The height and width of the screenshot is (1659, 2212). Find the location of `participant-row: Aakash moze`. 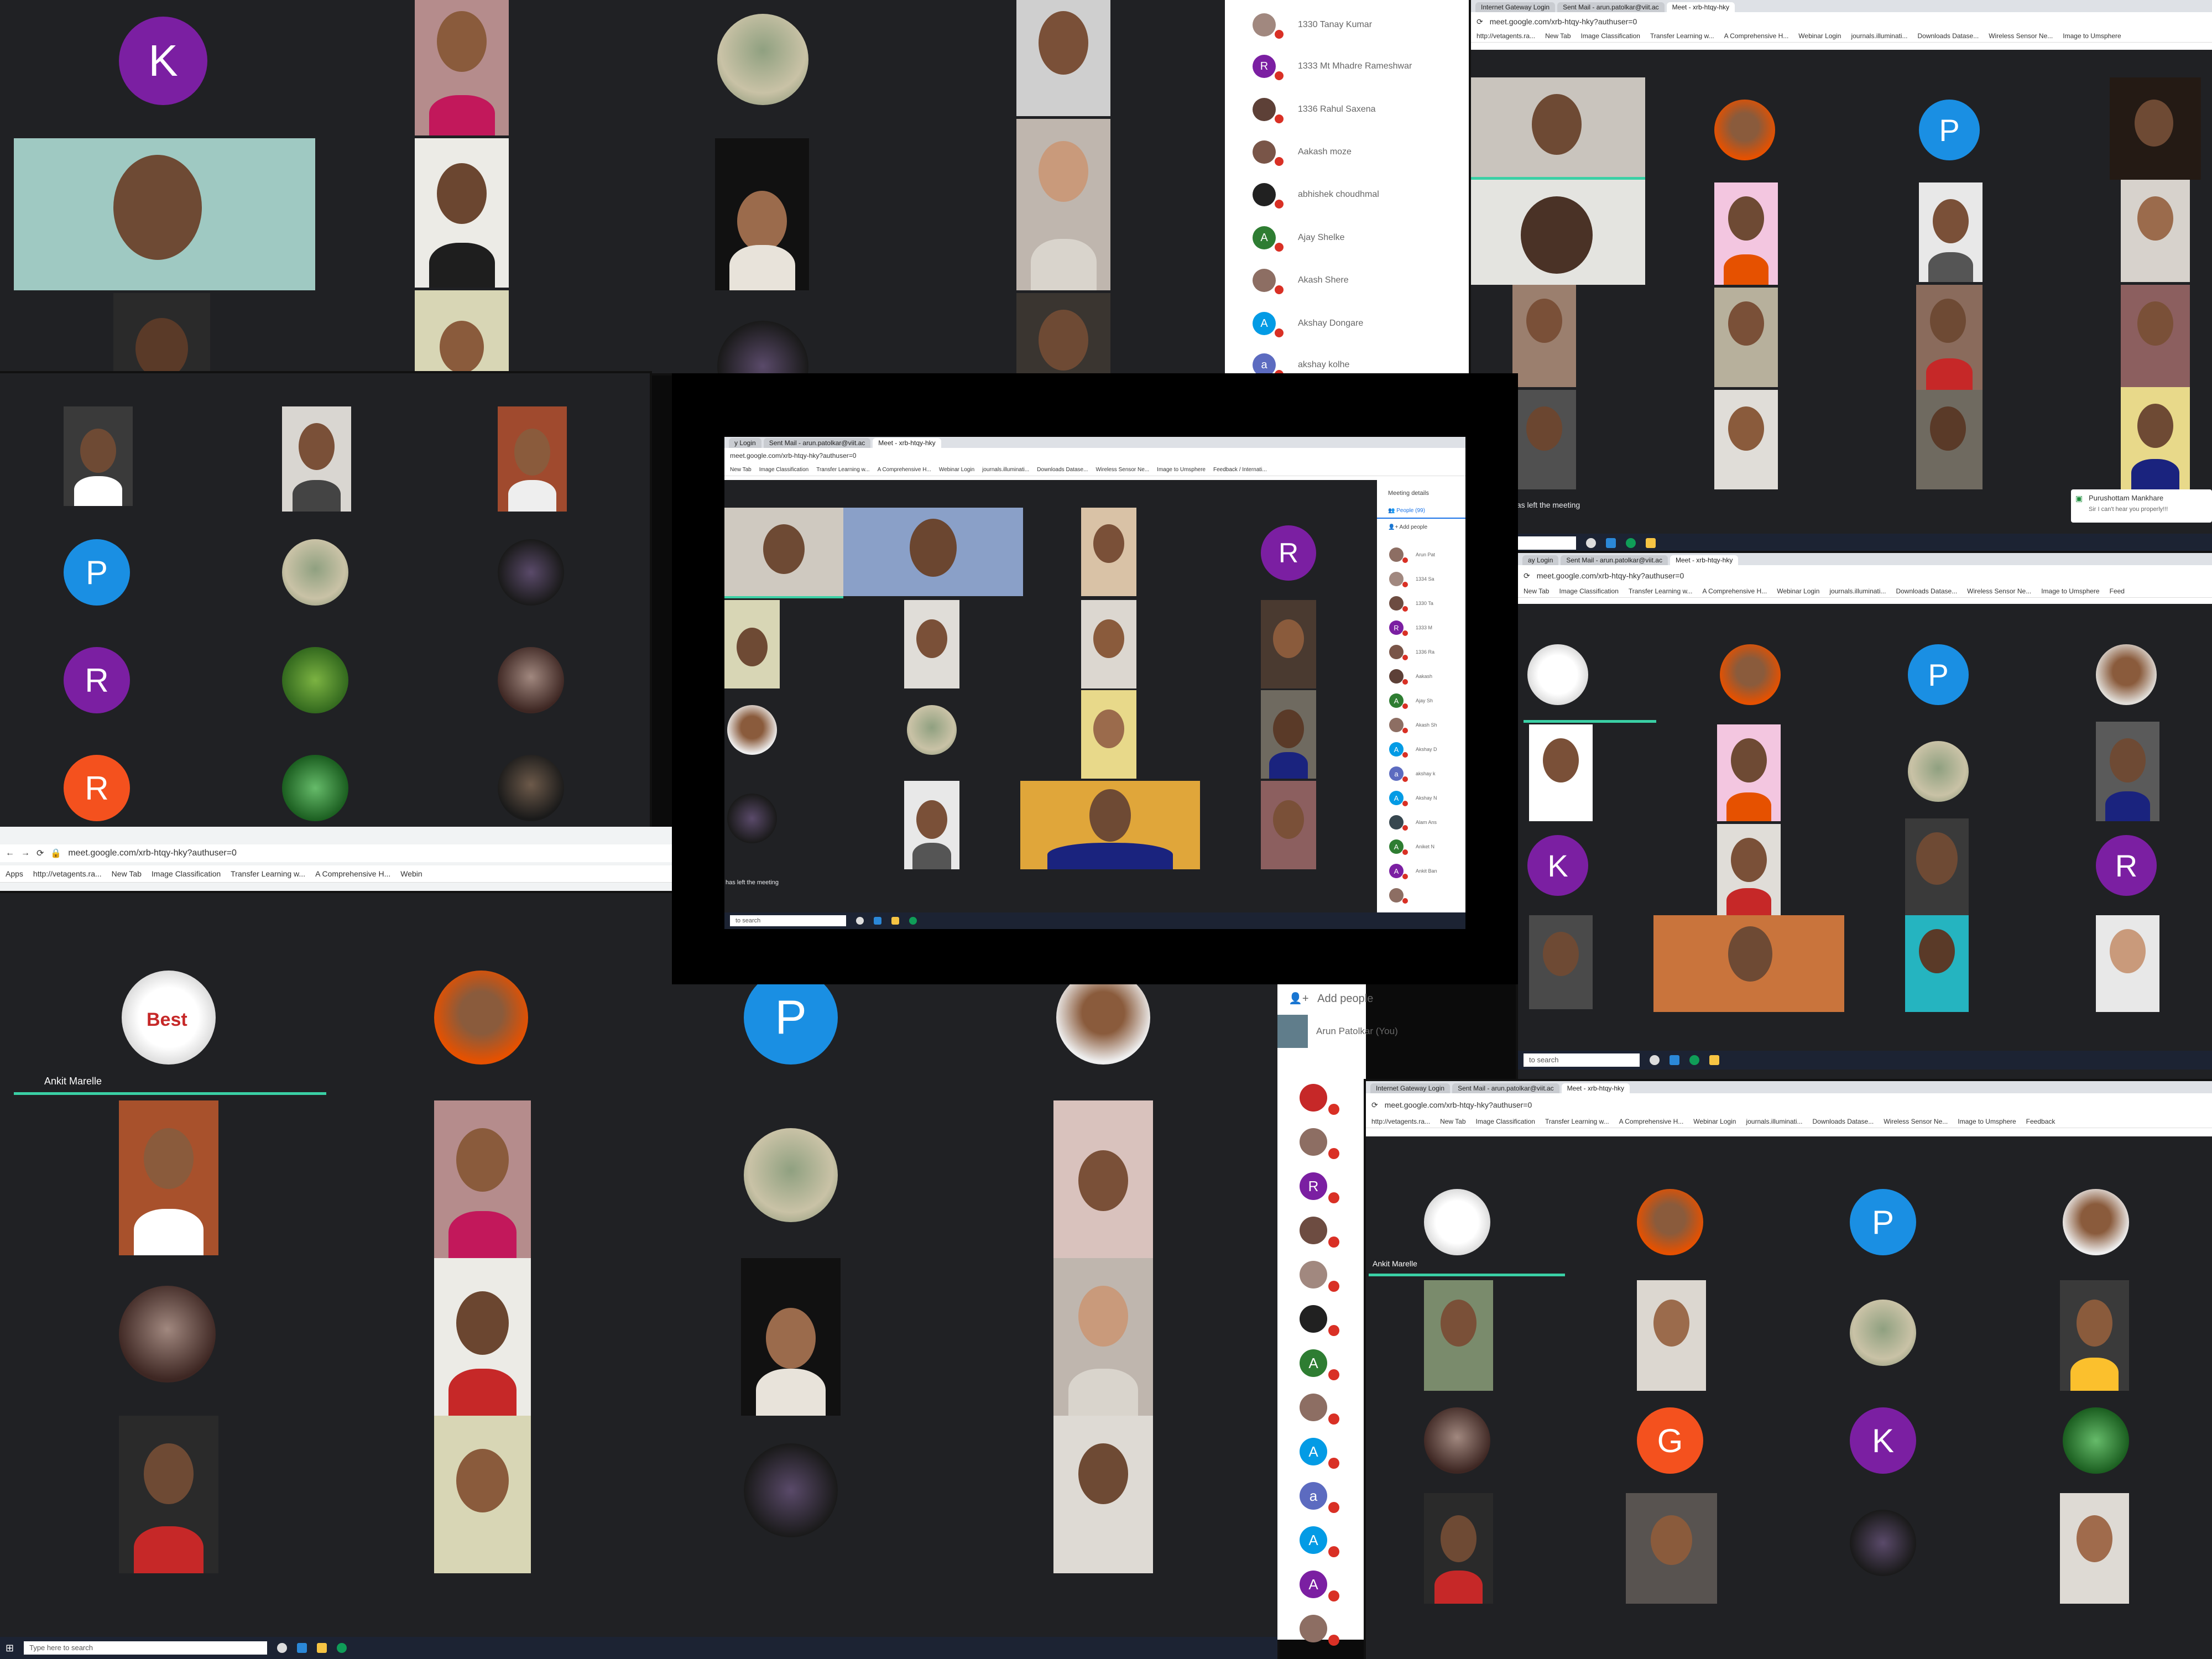

participant-row: Aakash moze is located at coordinates (1348, 152).